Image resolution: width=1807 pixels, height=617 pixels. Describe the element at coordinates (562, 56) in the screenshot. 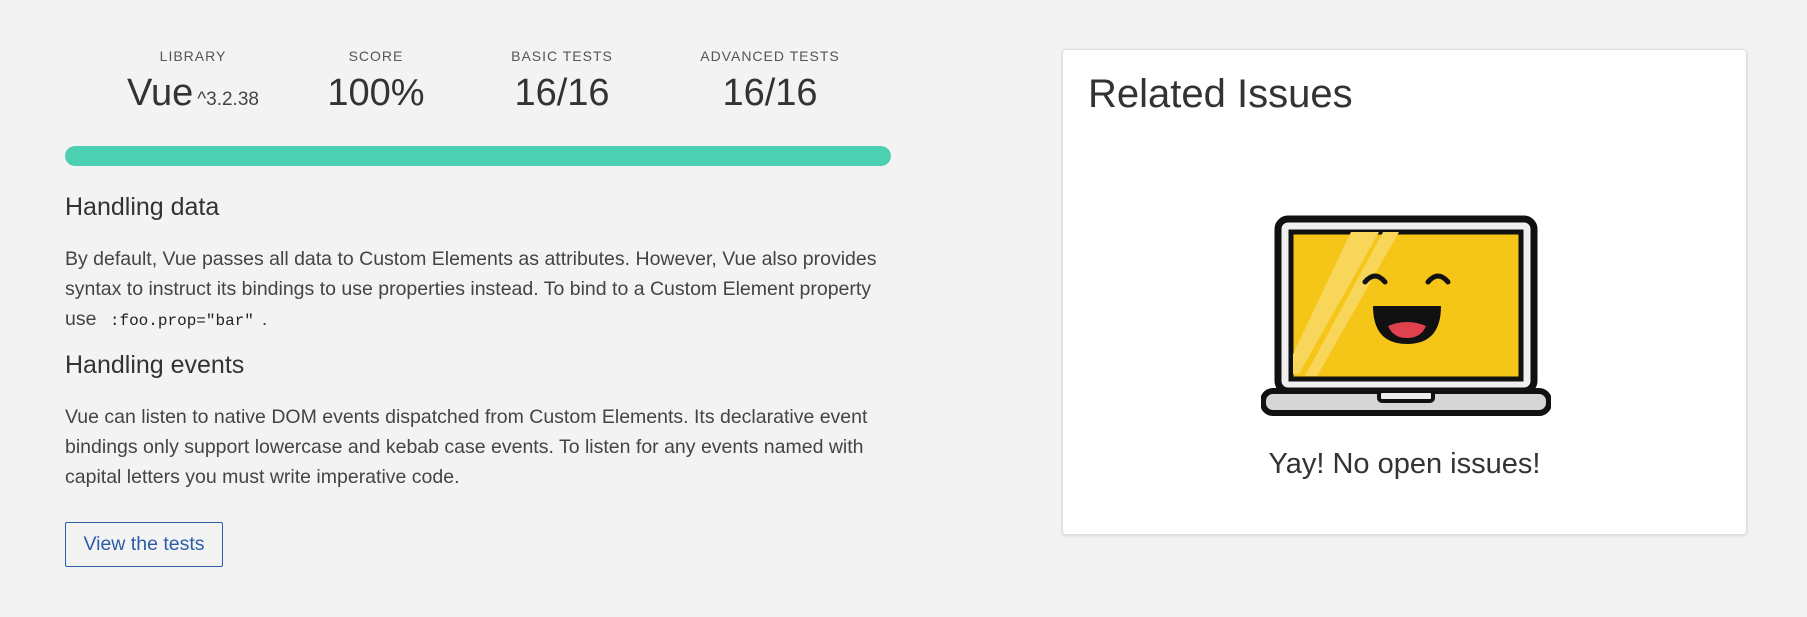

I see `stat-basic-tests-label: BASIC TESTS` at that location.